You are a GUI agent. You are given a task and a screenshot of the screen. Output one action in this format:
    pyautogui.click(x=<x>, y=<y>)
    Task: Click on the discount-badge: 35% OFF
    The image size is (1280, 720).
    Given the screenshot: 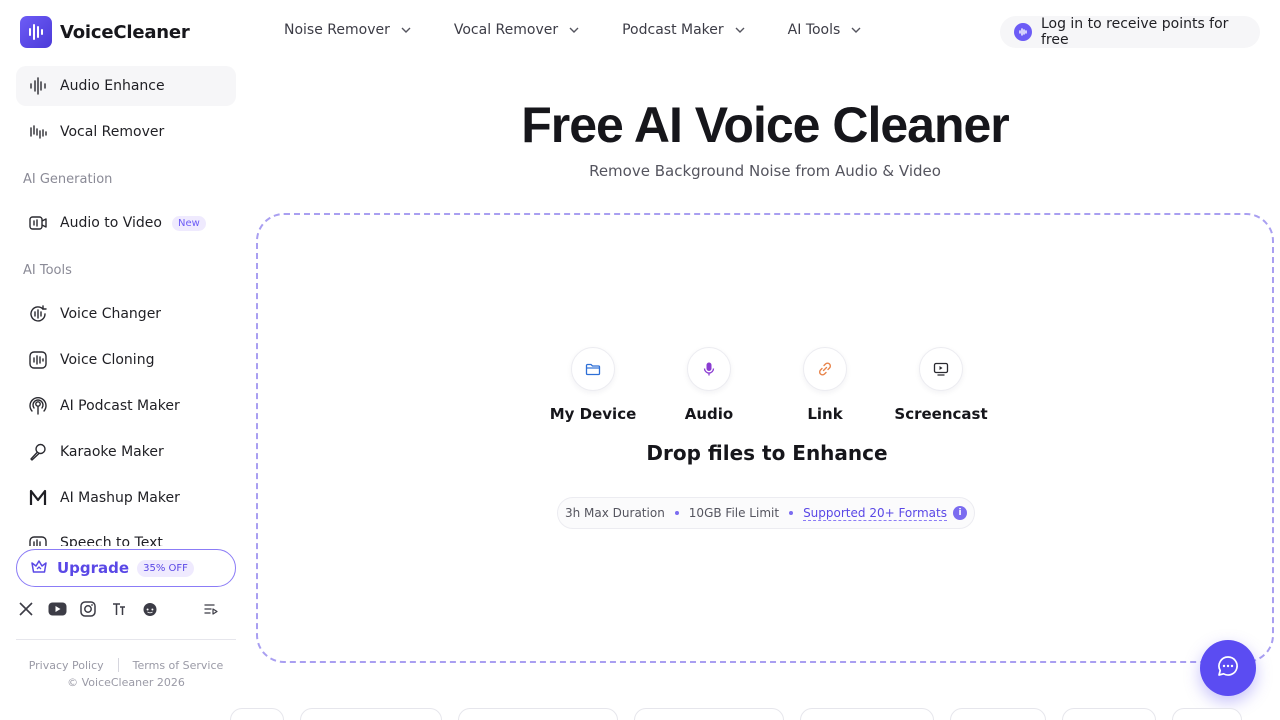 What is the action you would take?
    pyautogui.click(x=165, y=568)
    